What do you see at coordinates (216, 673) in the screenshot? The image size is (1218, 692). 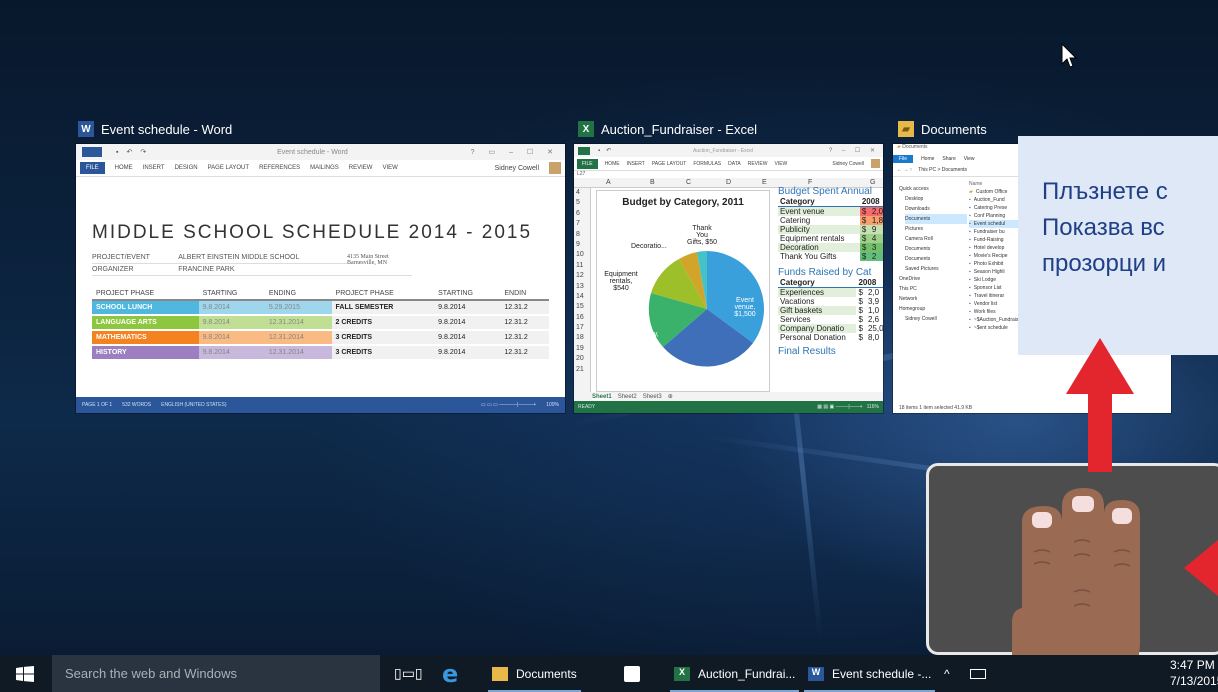 I see `search-input: Search the web and Windows` at bounding box center [216, 673].